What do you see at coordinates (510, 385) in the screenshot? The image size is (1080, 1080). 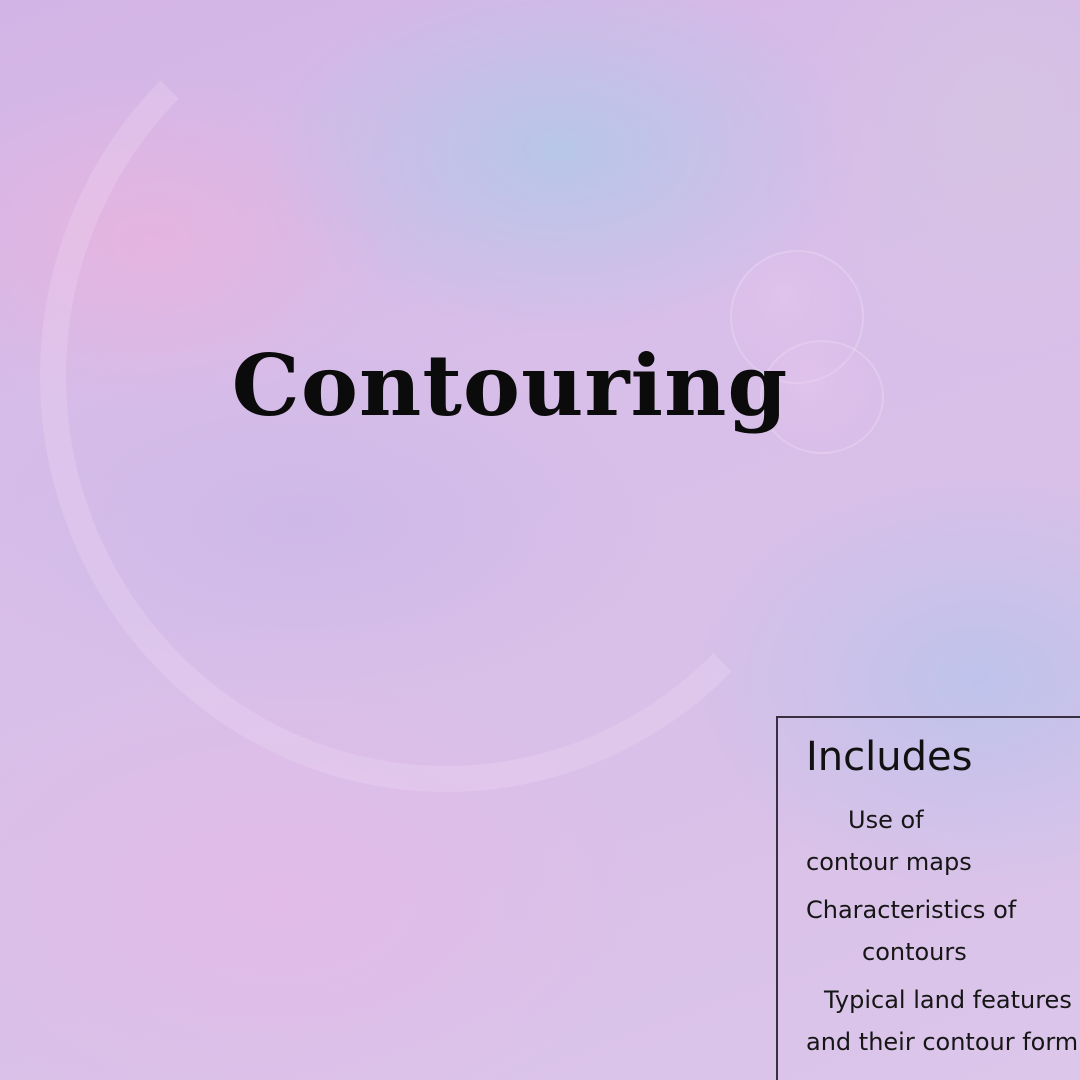 I see `page-title: Contouring` at bounding box center [510, 385].